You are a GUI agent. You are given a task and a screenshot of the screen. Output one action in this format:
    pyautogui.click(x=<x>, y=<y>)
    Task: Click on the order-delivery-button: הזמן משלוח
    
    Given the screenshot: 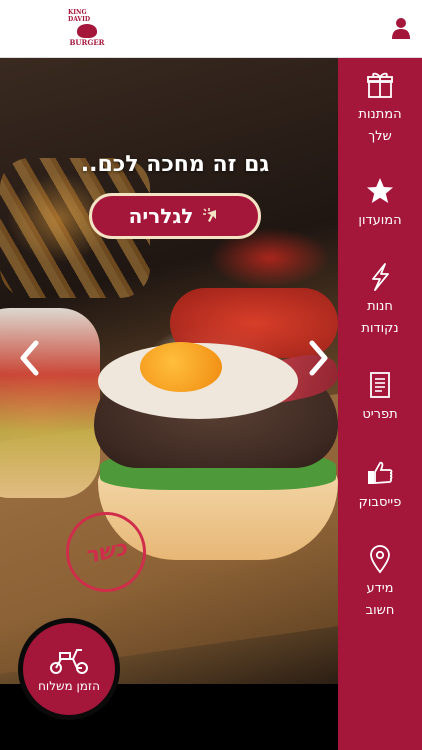 What is the action you would take?
    pyautogui.click(x=69, y=669)
    